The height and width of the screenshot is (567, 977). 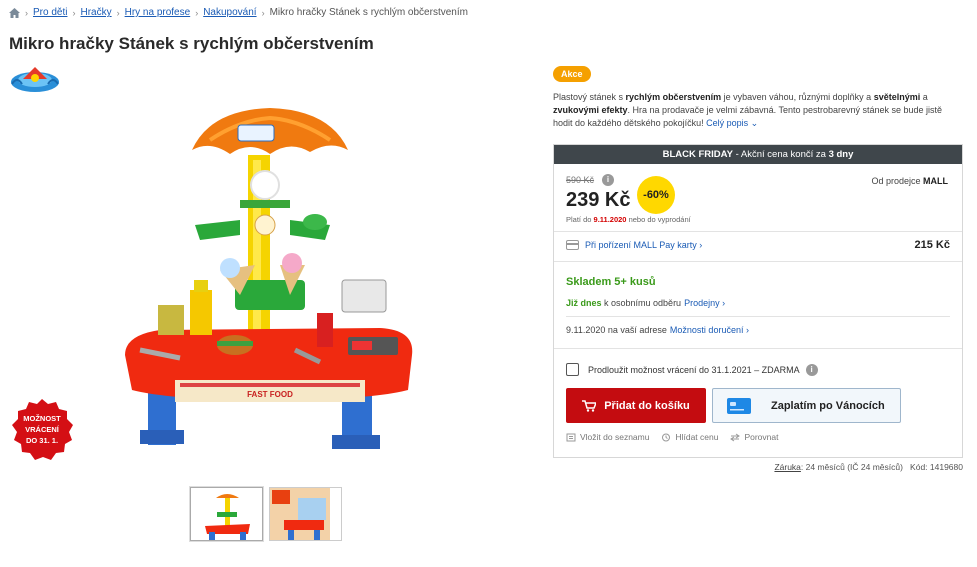 I want to click on stock-status: Skladem 5+ kusů, so click(x=611, y=282).